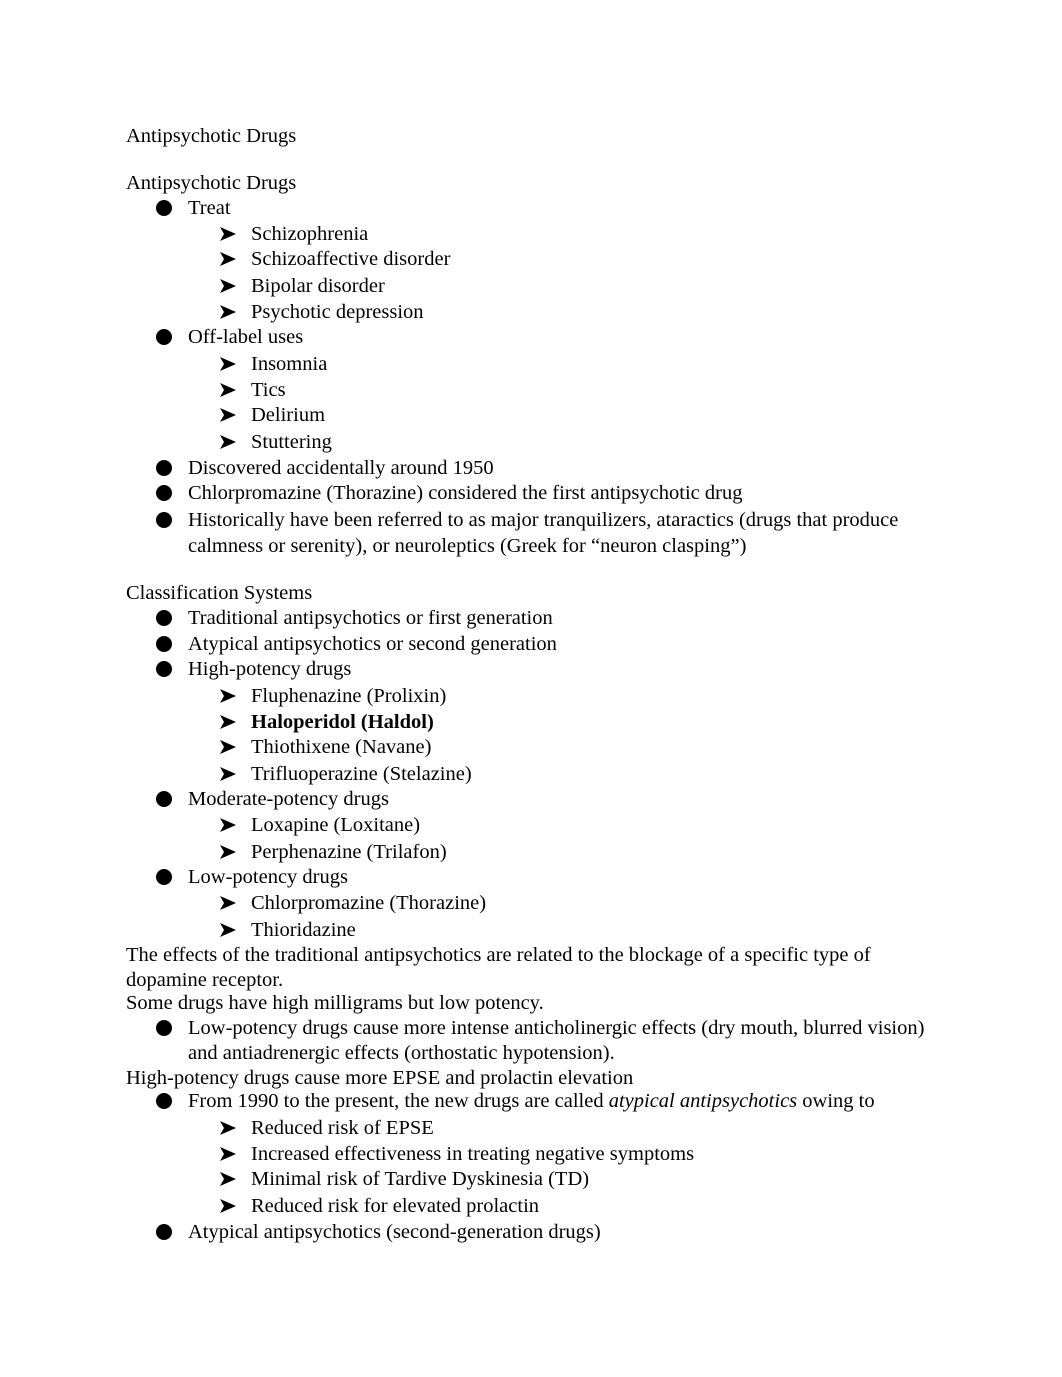  Describe the element at coordinates (369, 903) in the screenshot. I see `list-subitem: Chlorpromazine (Thorazine)` at that location.